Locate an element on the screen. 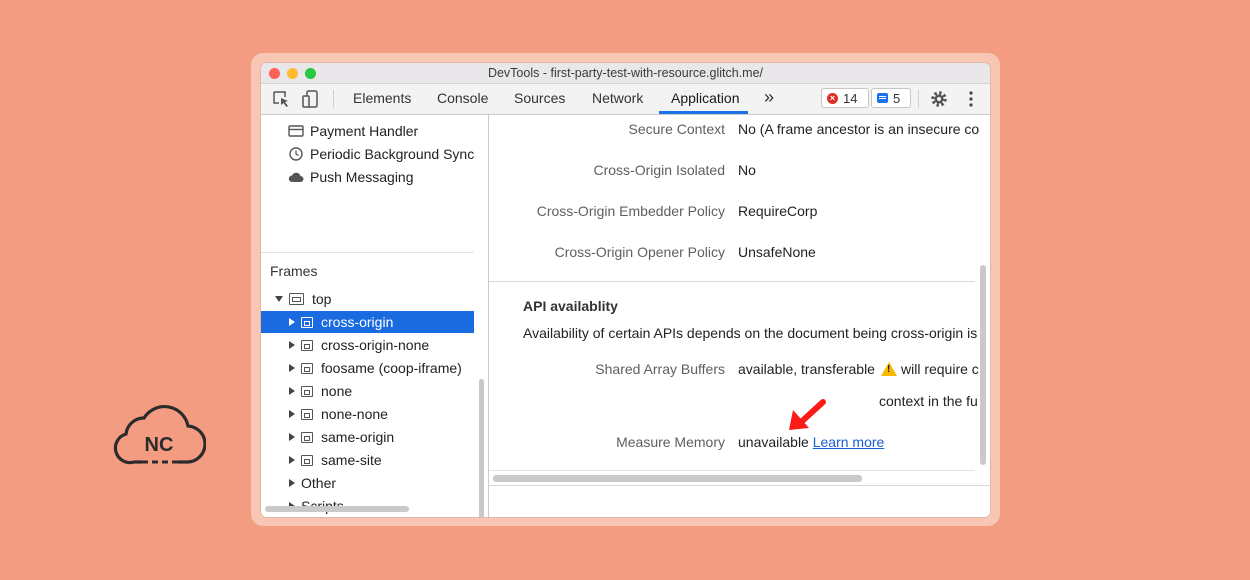  sidebar-item-cross-origin: cross-origin is located at coordinates (367, 322).